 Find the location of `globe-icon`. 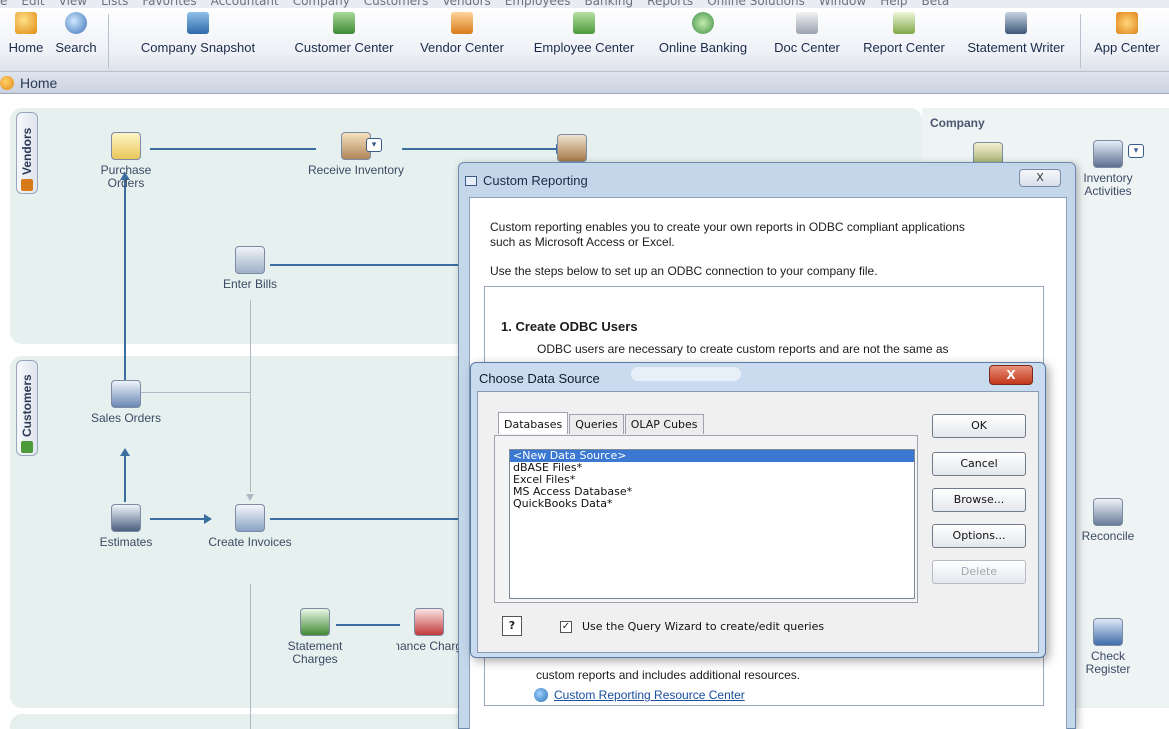

globe-icon is located at coordinates (541, 695).